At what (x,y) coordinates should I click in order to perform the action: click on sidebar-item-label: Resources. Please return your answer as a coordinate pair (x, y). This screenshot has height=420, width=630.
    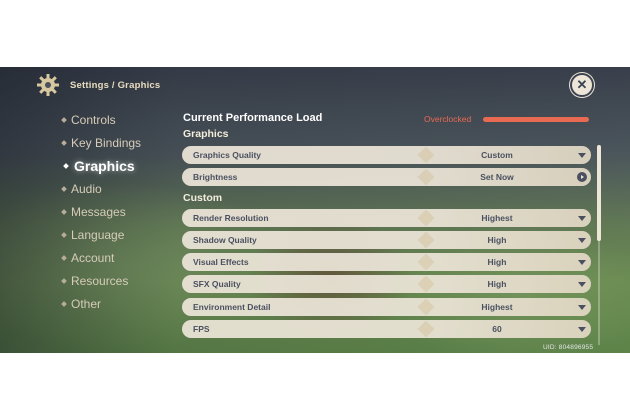
    Looking at the image, I should click on (100, 281).